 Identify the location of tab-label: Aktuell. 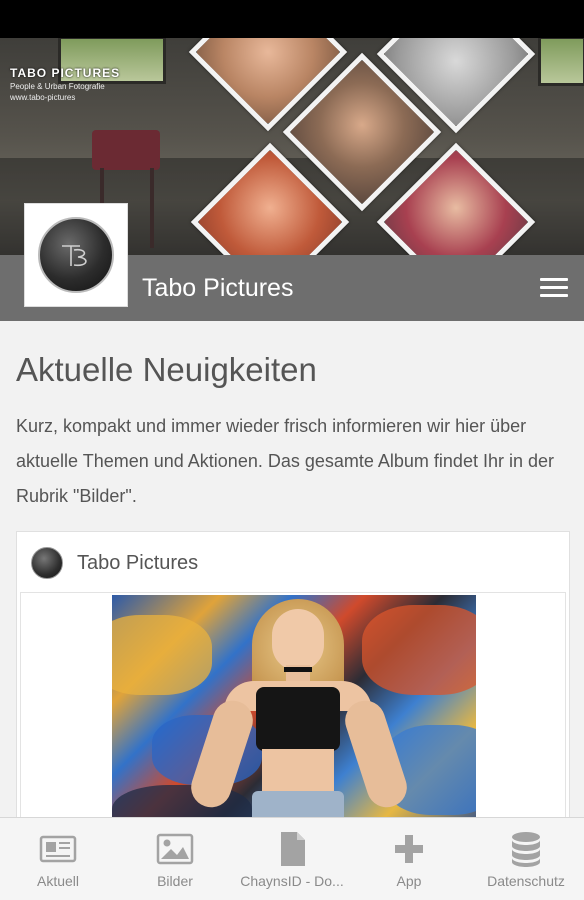
(58, 881).